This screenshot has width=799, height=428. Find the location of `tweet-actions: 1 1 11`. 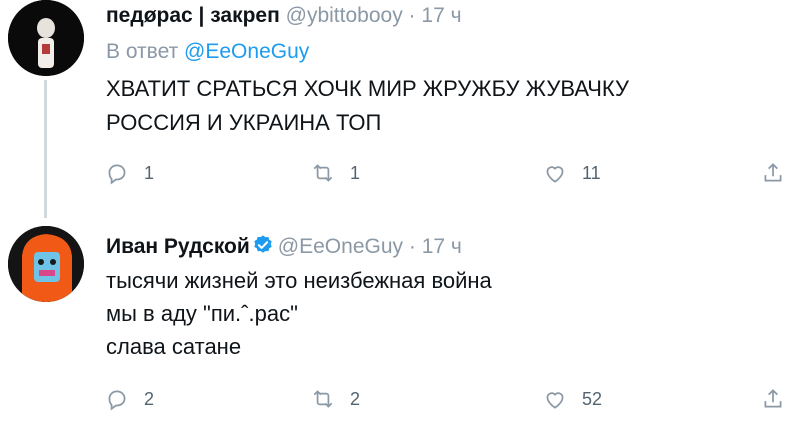

tweet-actions: 1 1 11 is located at coordinates (399, 173).